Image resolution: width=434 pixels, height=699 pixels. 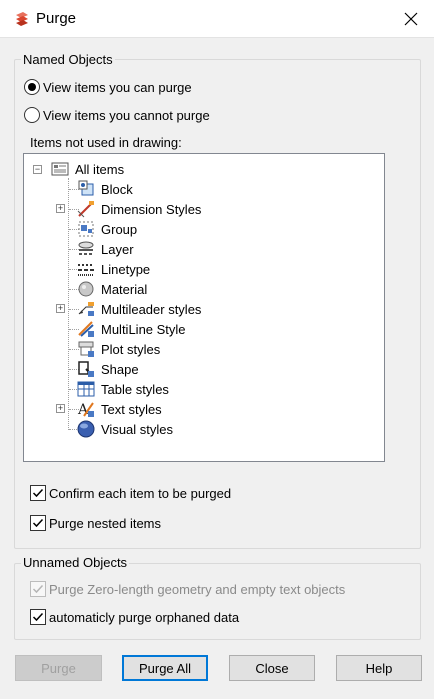 What do you see at coordinates (140, 493) in the screenshot?
I see `confirm-each-label: Confirm each item to be purged` at bounding box center [140, 493].